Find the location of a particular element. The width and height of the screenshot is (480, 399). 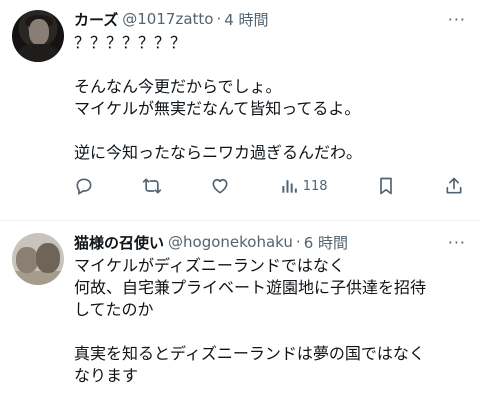

timestamp: 6 時間 is located at coordinates (326, 242).